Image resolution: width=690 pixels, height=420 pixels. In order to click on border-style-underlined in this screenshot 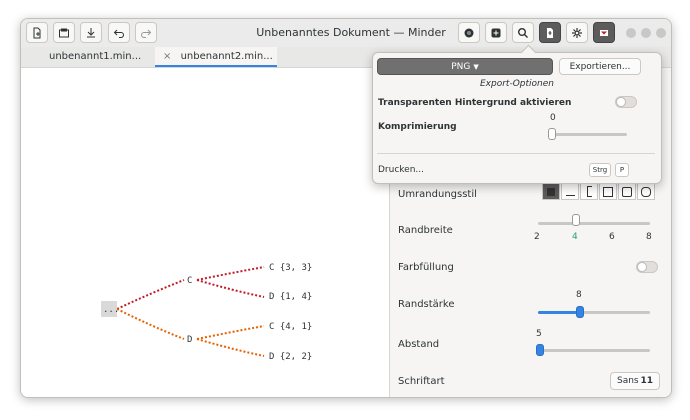, I will do `click(570, 191)`.